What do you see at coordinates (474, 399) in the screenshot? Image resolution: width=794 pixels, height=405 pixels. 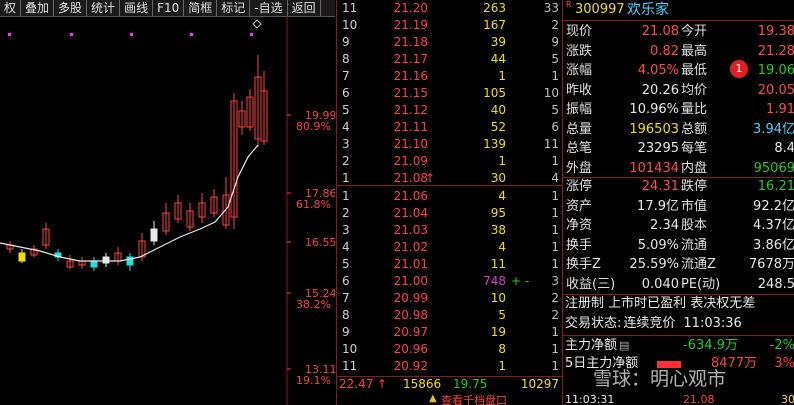 I see `view-full-depth-label: 查看千档盘口` at bounding box center [474, 399].